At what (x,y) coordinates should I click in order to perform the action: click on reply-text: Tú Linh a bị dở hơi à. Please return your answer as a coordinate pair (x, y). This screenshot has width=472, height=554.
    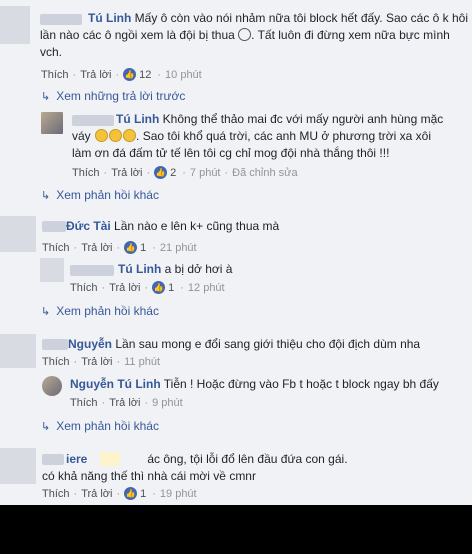
    Looking at the image, I should click on (175, 269).